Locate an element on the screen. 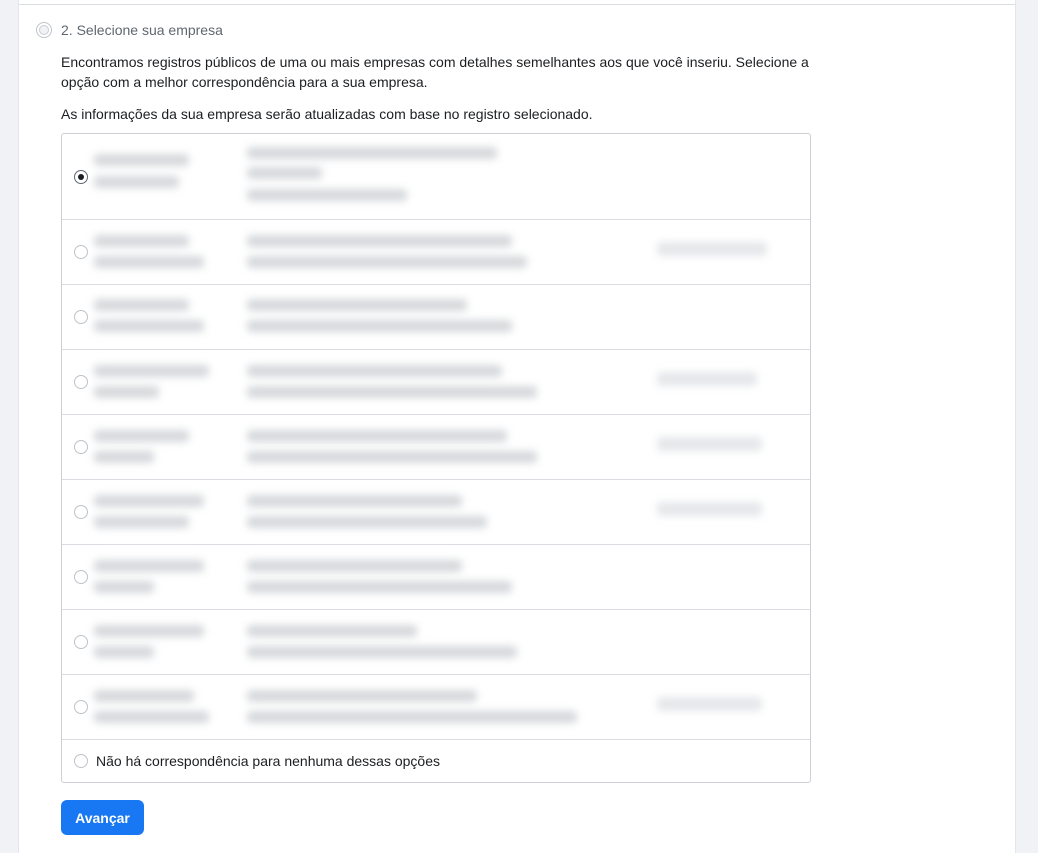  step-status-icon is located at coordinates (44, 30).